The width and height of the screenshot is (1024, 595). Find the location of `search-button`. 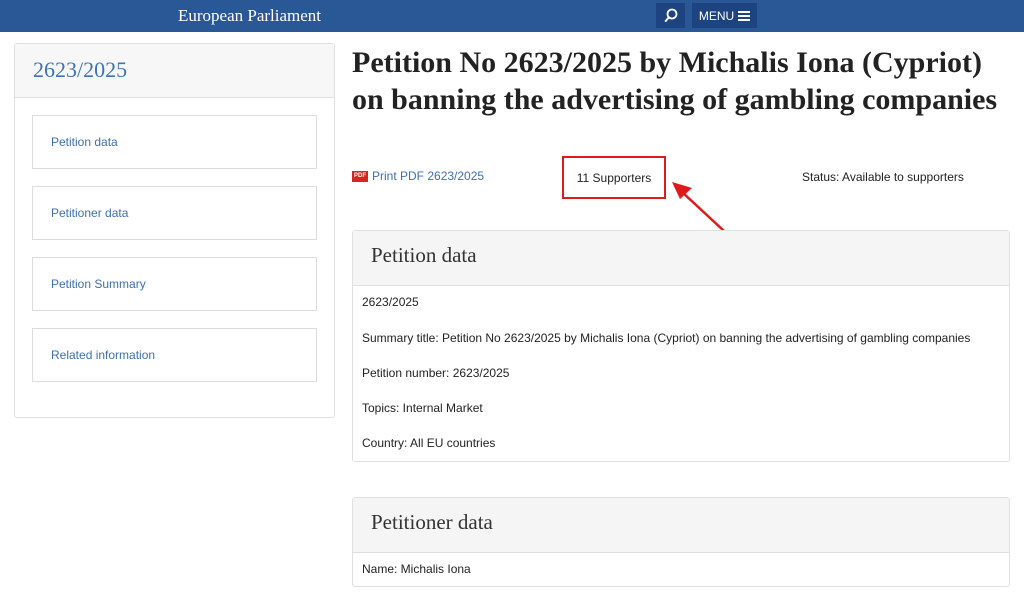

search-button is located at coordinates (670, 15).